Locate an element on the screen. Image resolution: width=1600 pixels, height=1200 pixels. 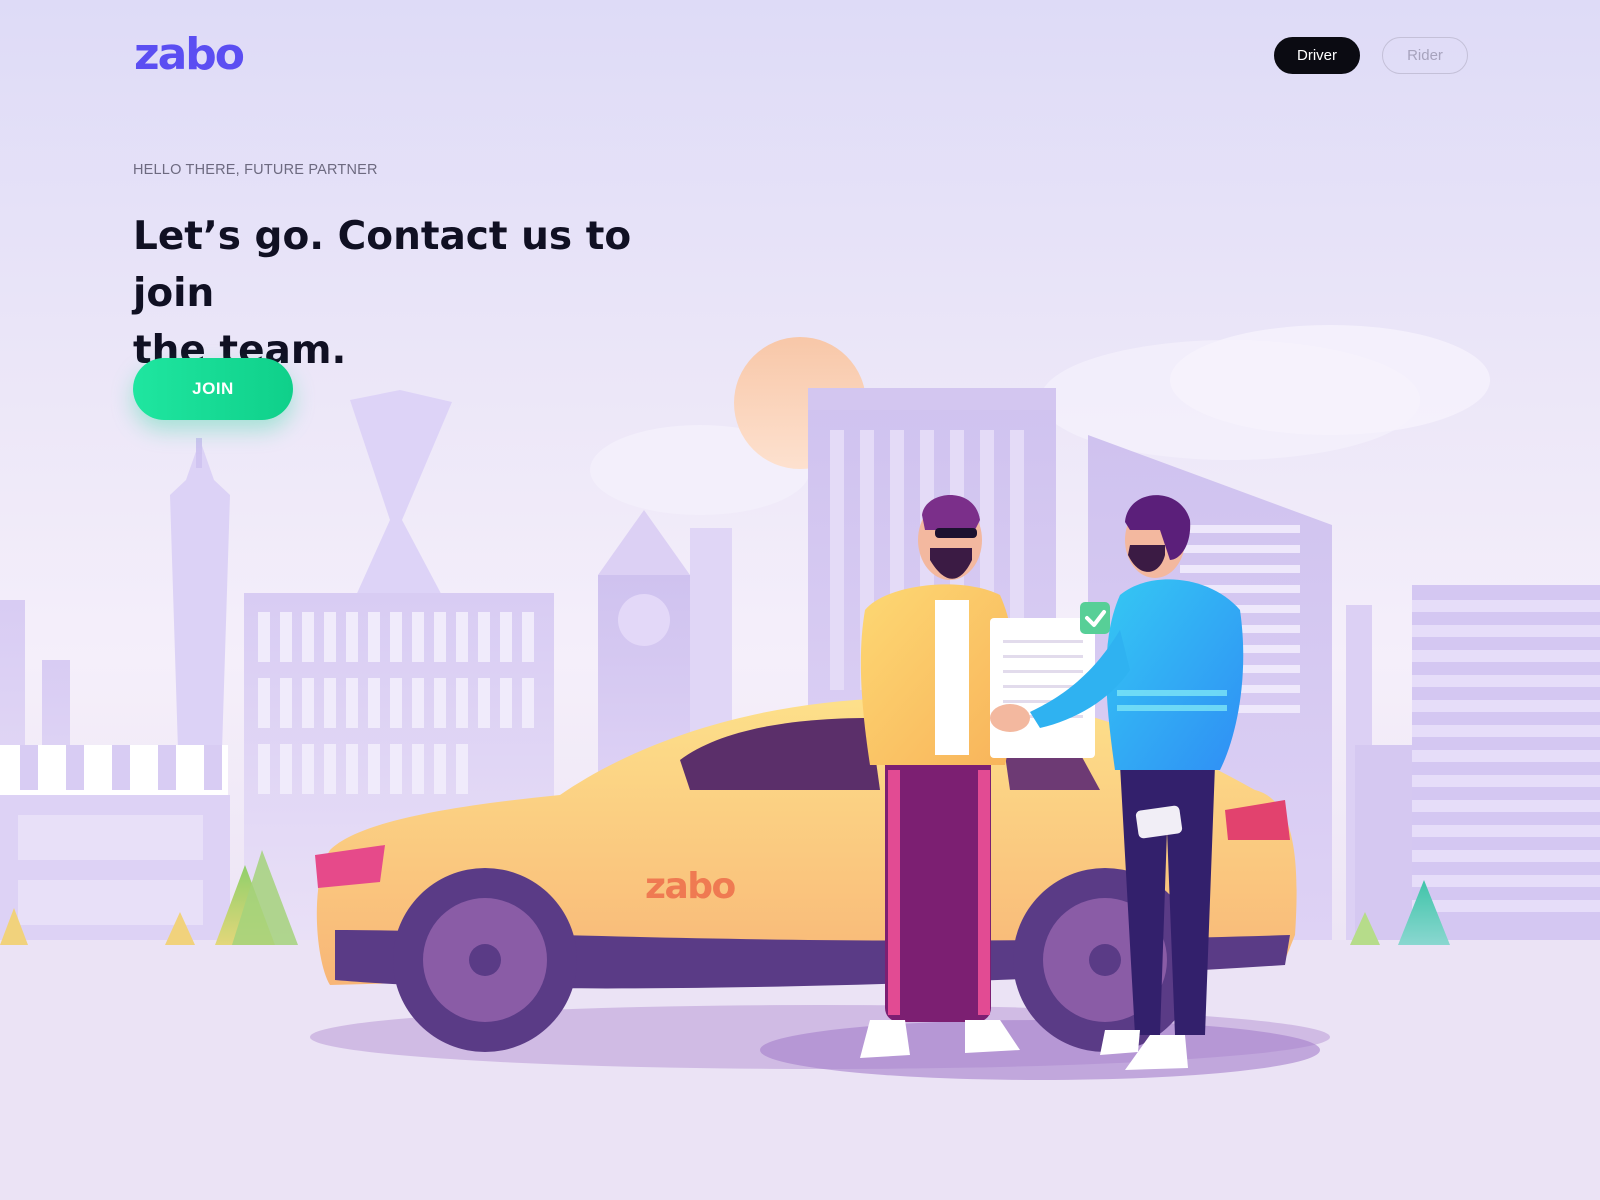
role-switcher: Driver Rider is located at coordinates (1371, 55).